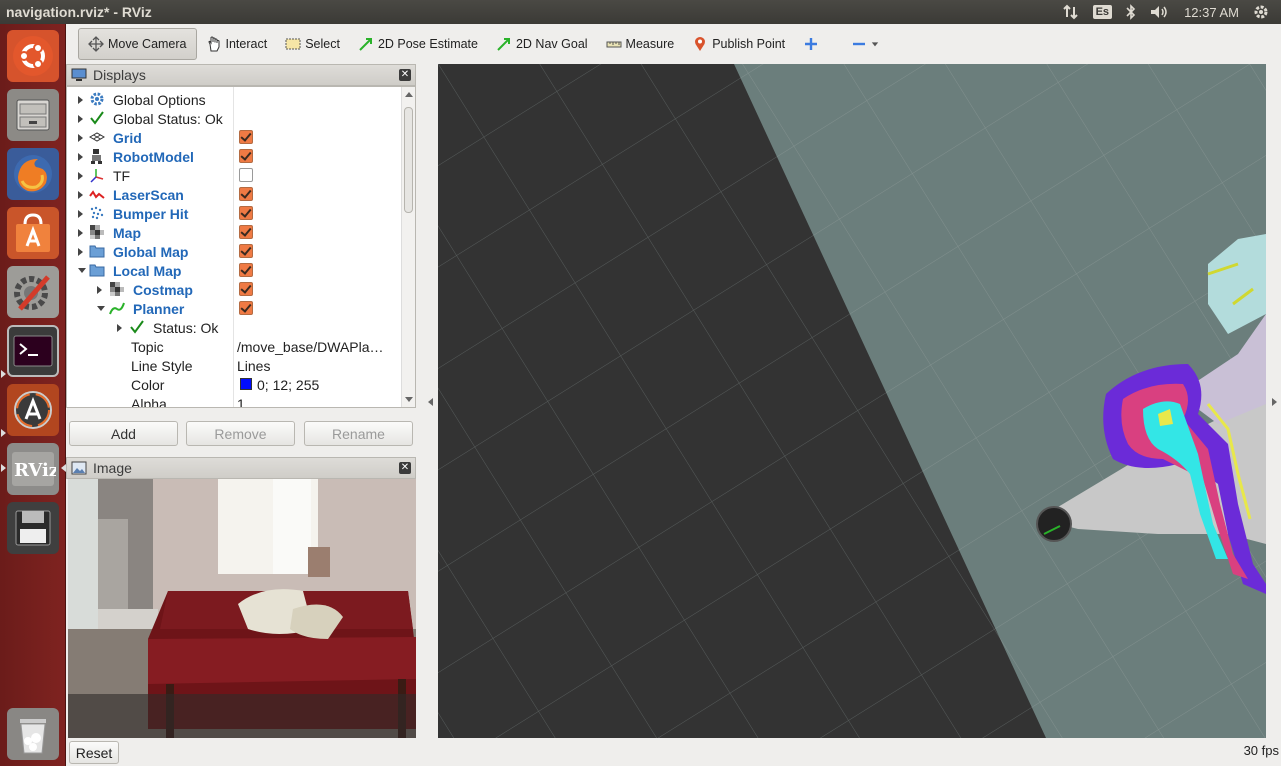  What do you see at coordinates (123, 433) in the screenshot?
I see `add-button: Add` at bounding box center [123, 433].